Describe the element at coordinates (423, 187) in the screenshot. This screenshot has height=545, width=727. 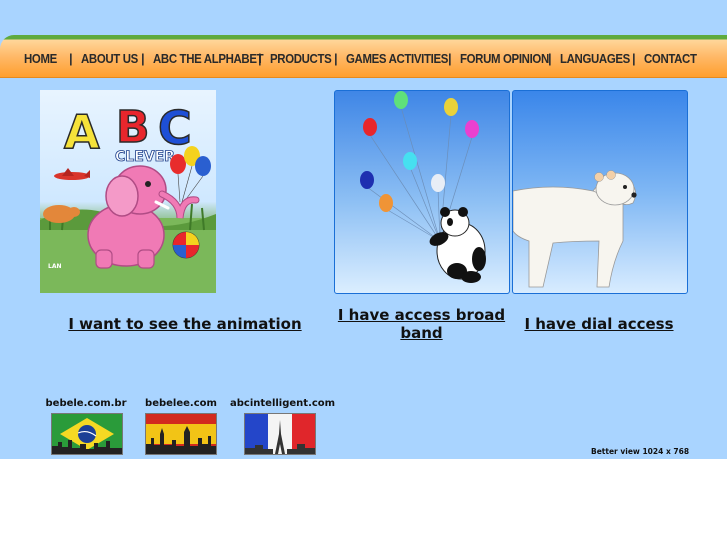
I see `panda-balloons-illustration` at that location.